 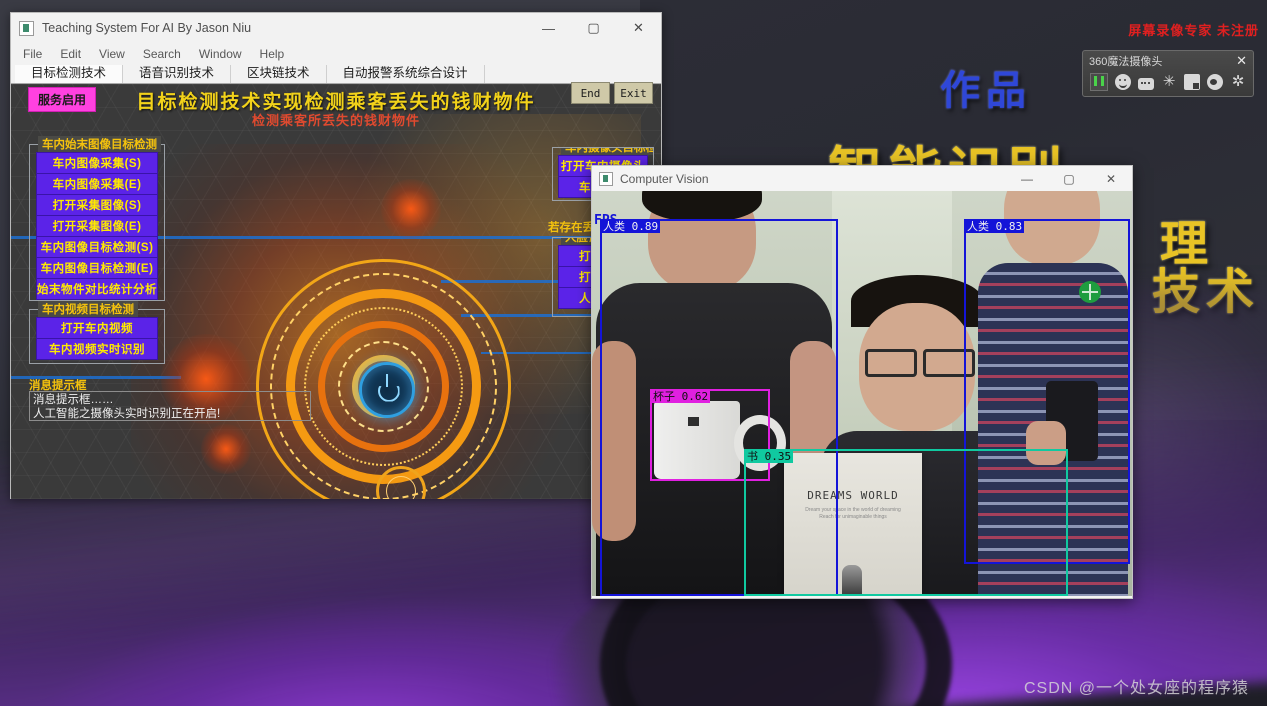 I want to click on tab-speech-recognition: 语音识别技术, so click(x=177, y=74).